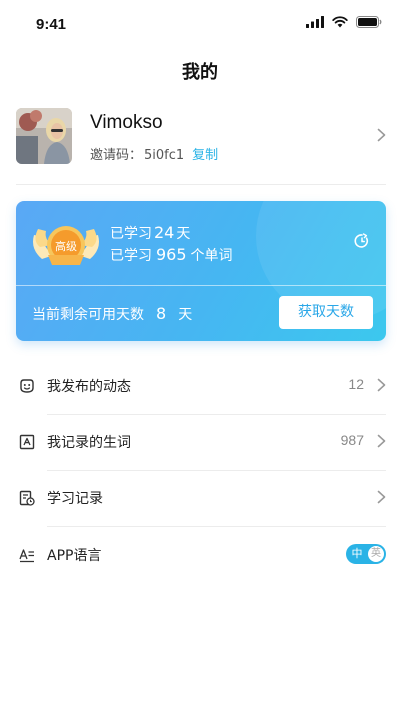 Image resolution: width=400 pixels, height=711 pixels. I want to click on invite-label: 邀请码：, so click(116, 155).